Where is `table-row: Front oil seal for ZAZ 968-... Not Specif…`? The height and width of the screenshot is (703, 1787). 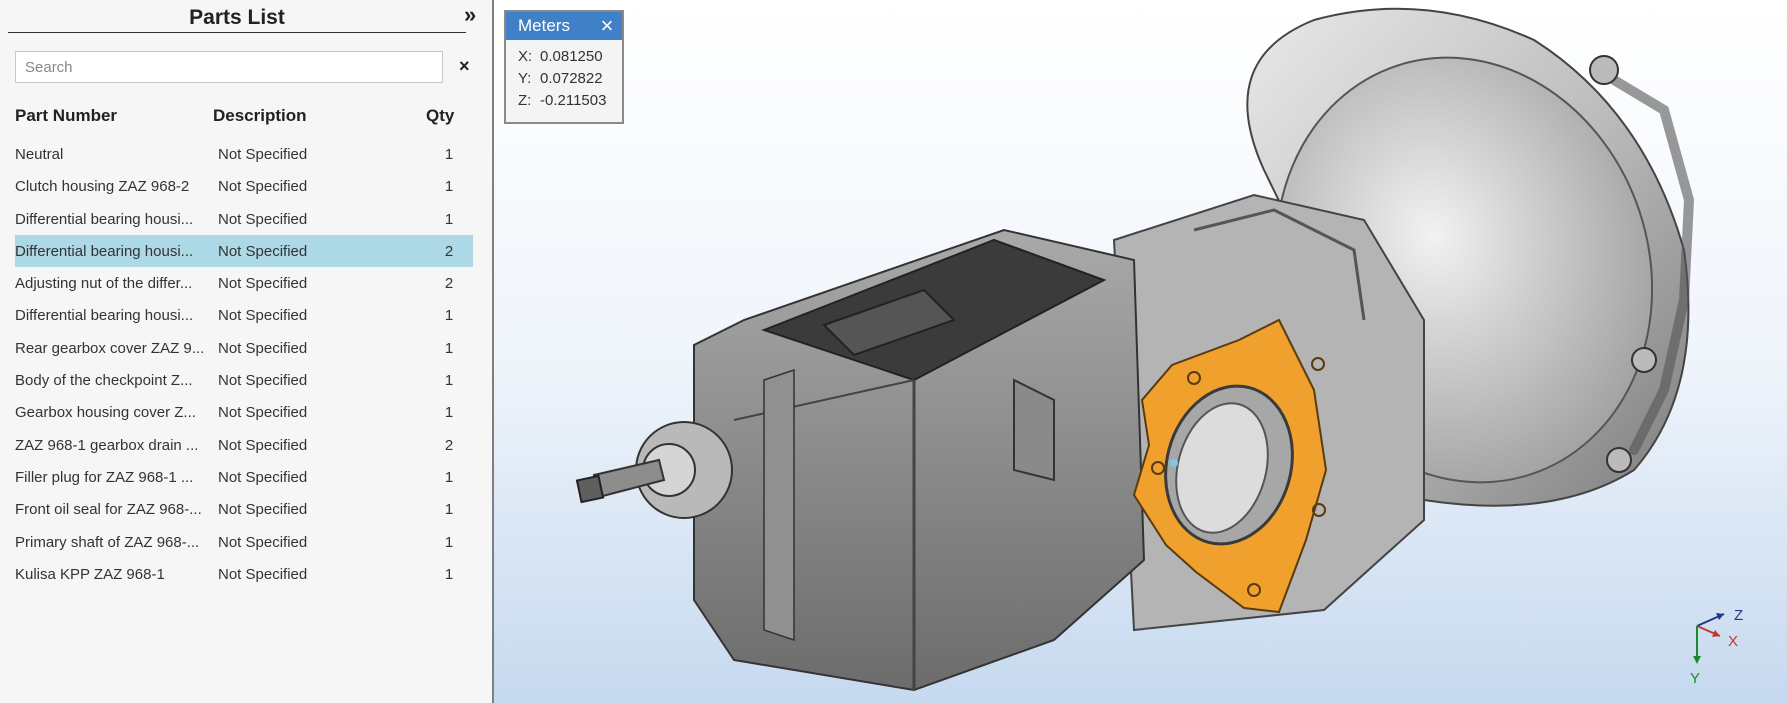 table-row: Front oil seal for ZAZ 968-... Not Specif… is located at coordinates (244, 509).